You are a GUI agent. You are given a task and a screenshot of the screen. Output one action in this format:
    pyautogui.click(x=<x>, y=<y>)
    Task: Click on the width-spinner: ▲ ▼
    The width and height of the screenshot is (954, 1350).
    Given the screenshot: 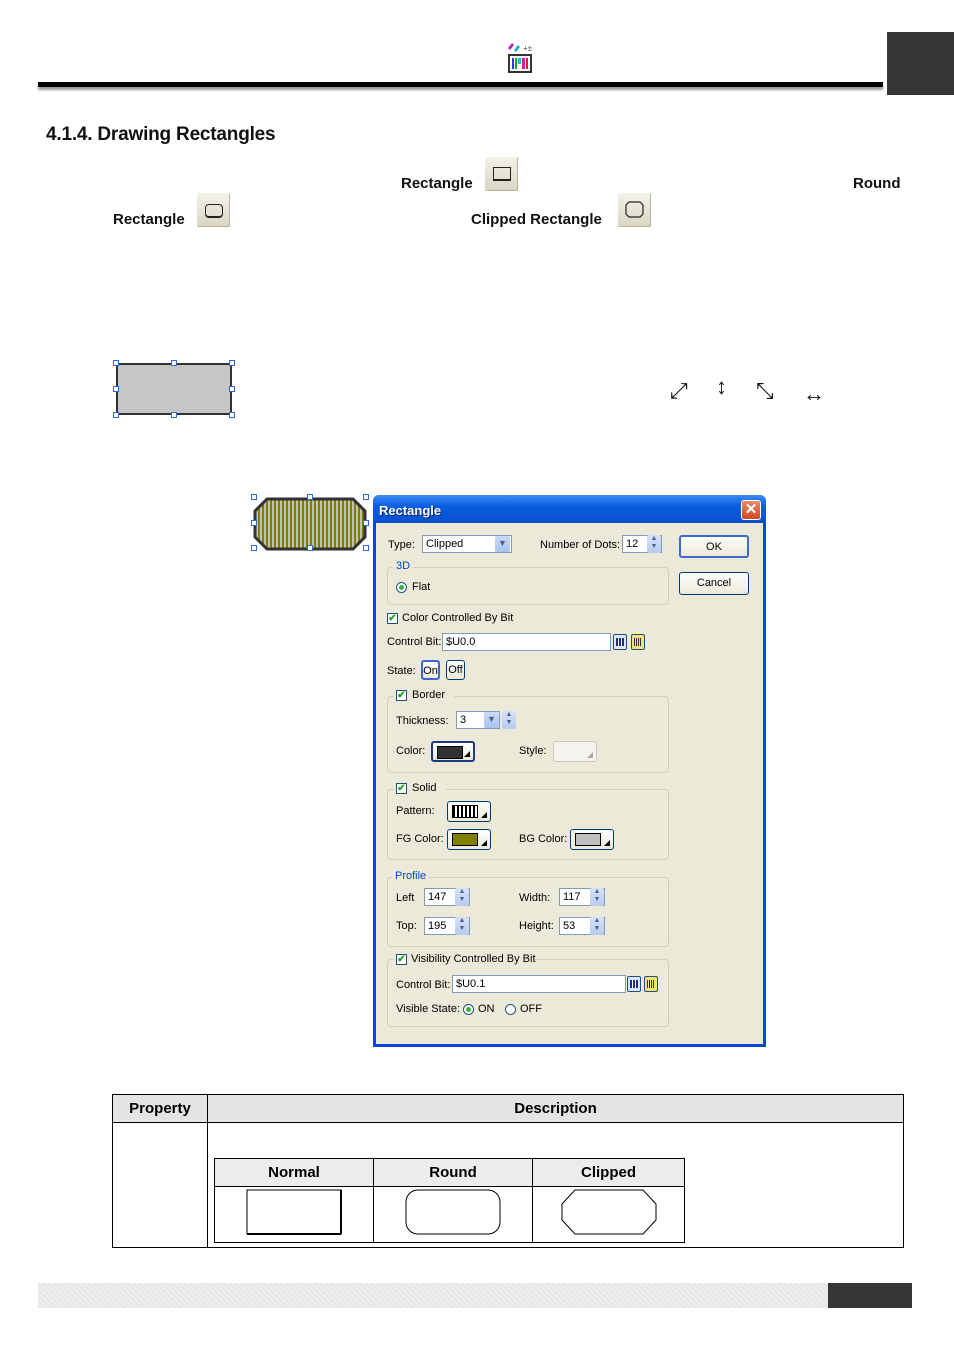 What is the action you would take?
    pyautogui.click(x=597, y=897)
    